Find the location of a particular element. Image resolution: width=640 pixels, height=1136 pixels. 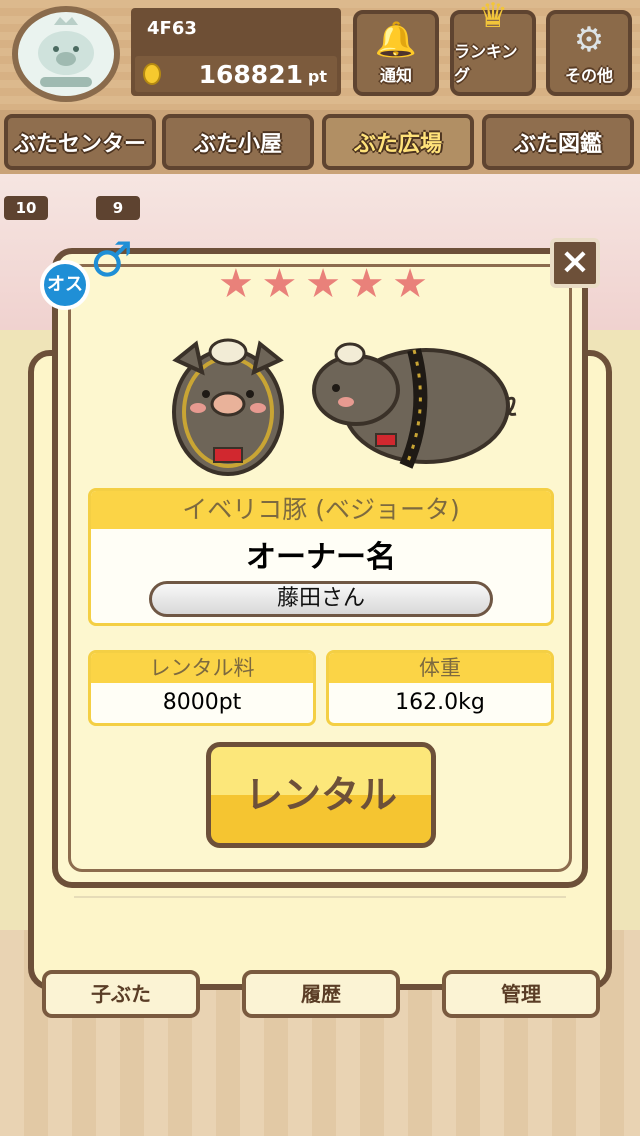

tab-buta-hut: ぶた小屋 is located at coordinates (238, 142).